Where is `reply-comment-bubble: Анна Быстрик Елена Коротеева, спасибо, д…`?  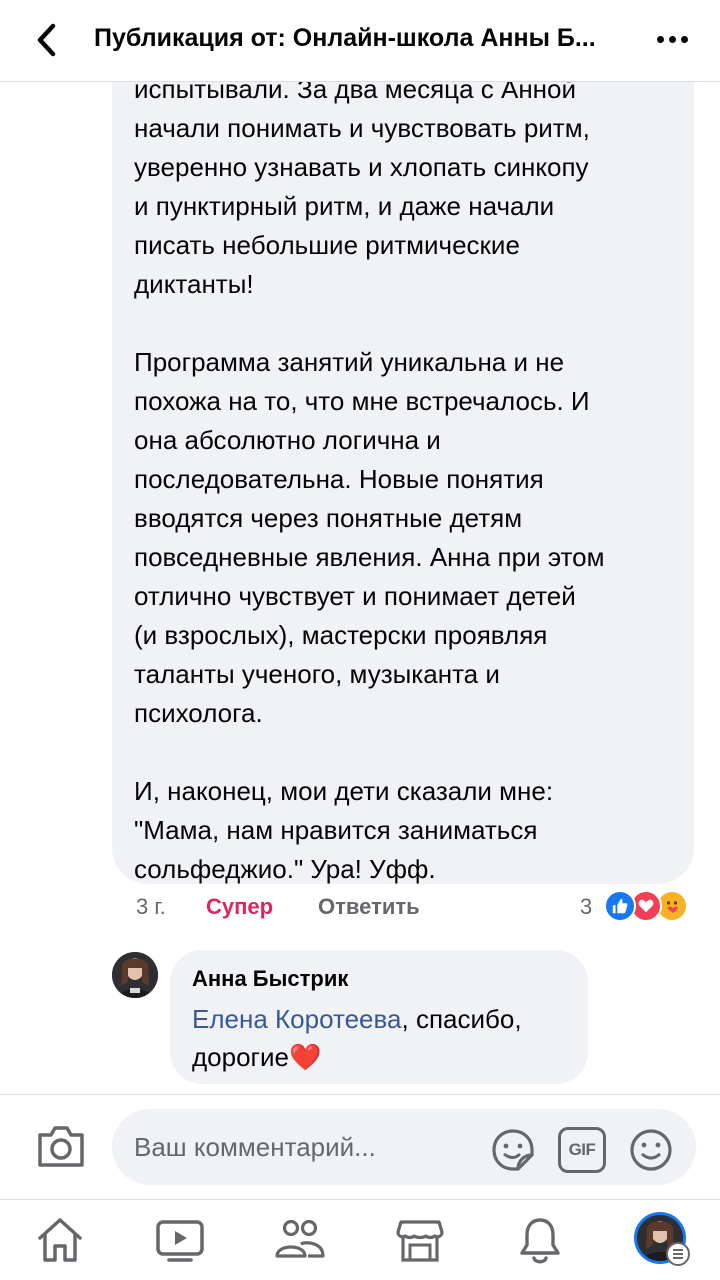
reply-comment-bubble: Анна Быстрик Елена Коротеева, спасибо, д… is located at coordinates (379, 1017).